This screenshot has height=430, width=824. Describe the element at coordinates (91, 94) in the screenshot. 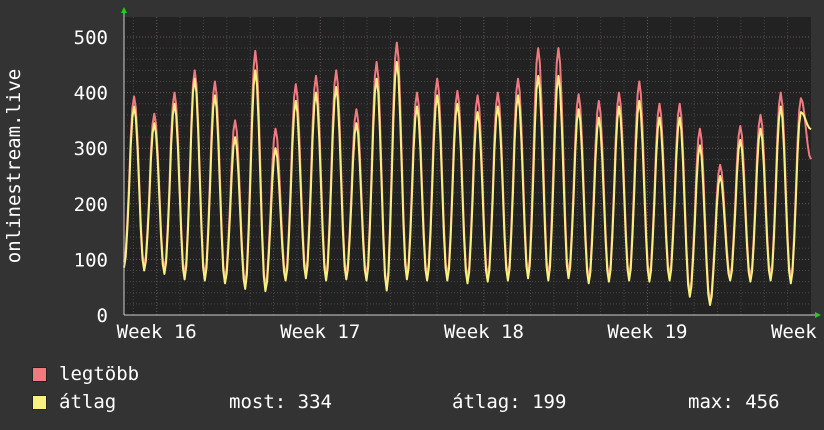

I see `y-tick-label: 400` at that location.